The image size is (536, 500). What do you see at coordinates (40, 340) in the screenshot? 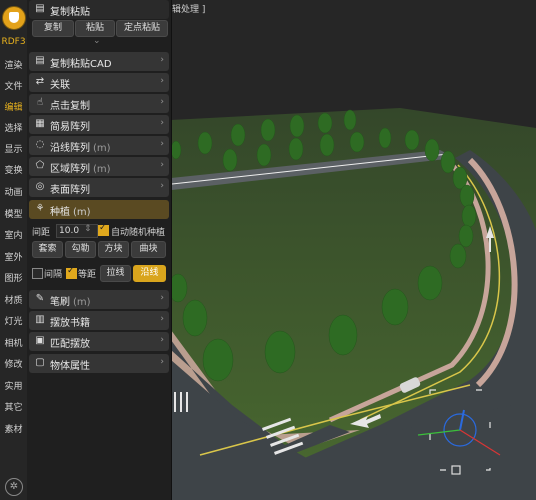
I see `match-icon: ▣` at bounding box center [40, 340].